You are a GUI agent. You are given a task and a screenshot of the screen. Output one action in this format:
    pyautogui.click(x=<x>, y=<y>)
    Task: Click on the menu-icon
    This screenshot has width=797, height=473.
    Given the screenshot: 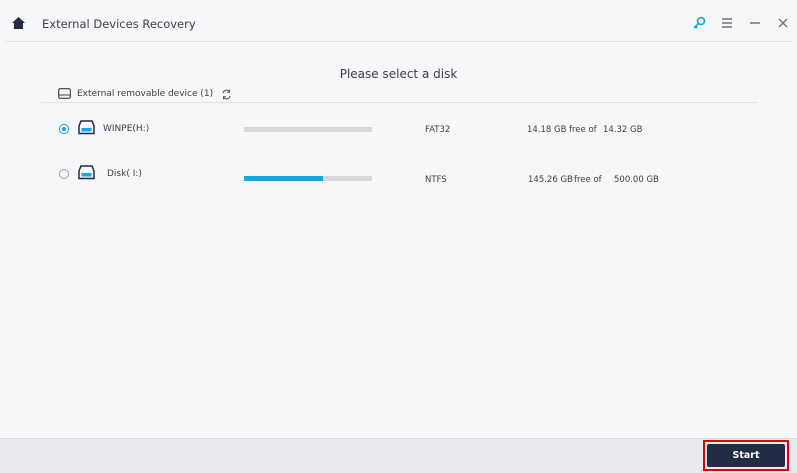 What is the action you would take?
    pyautogui.click(x=727, y=23)
    